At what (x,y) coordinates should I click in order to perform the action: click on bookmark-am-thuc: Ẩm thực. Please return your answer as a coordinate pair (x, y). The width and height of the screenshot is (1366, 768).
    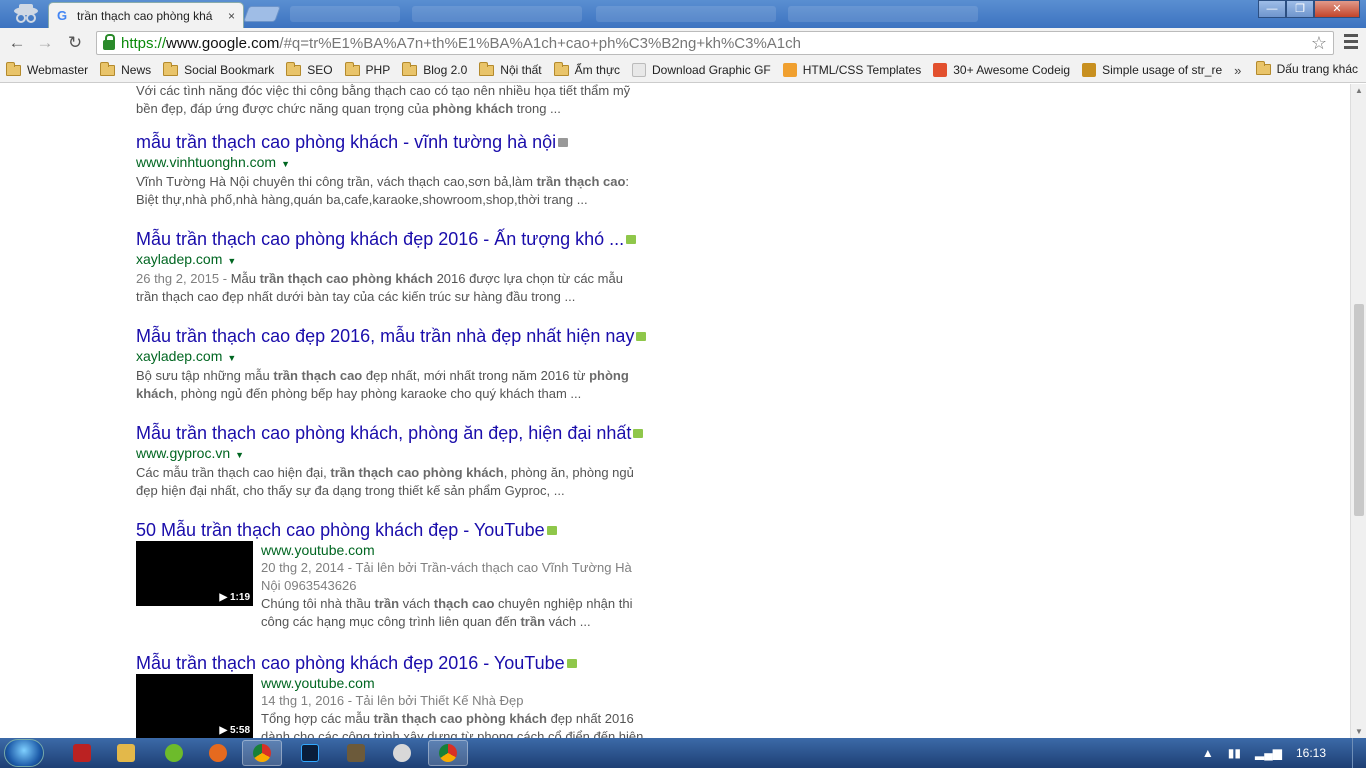
    Looking at the image, I should click on (587, 69).